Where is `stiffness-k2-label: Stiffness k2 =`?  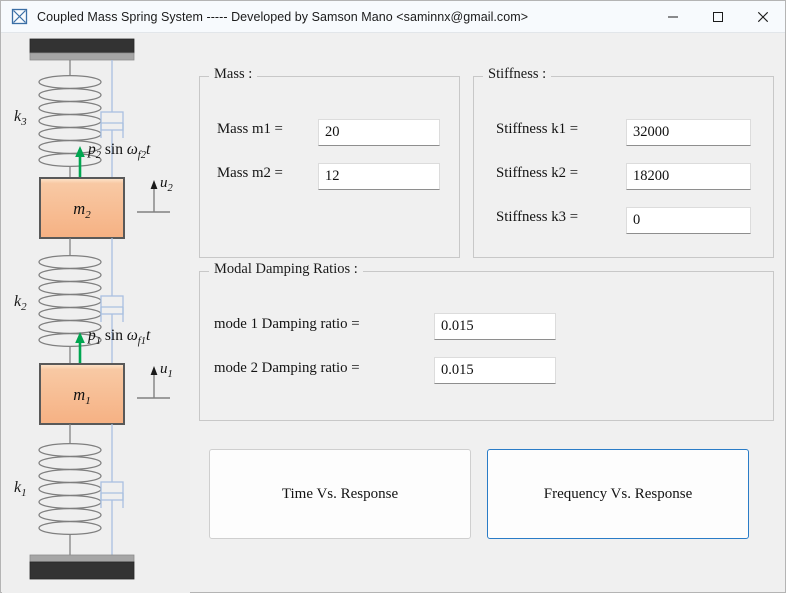
stiffness-k2-label: Stiffness k2 = is located at coordinates (537, 173).